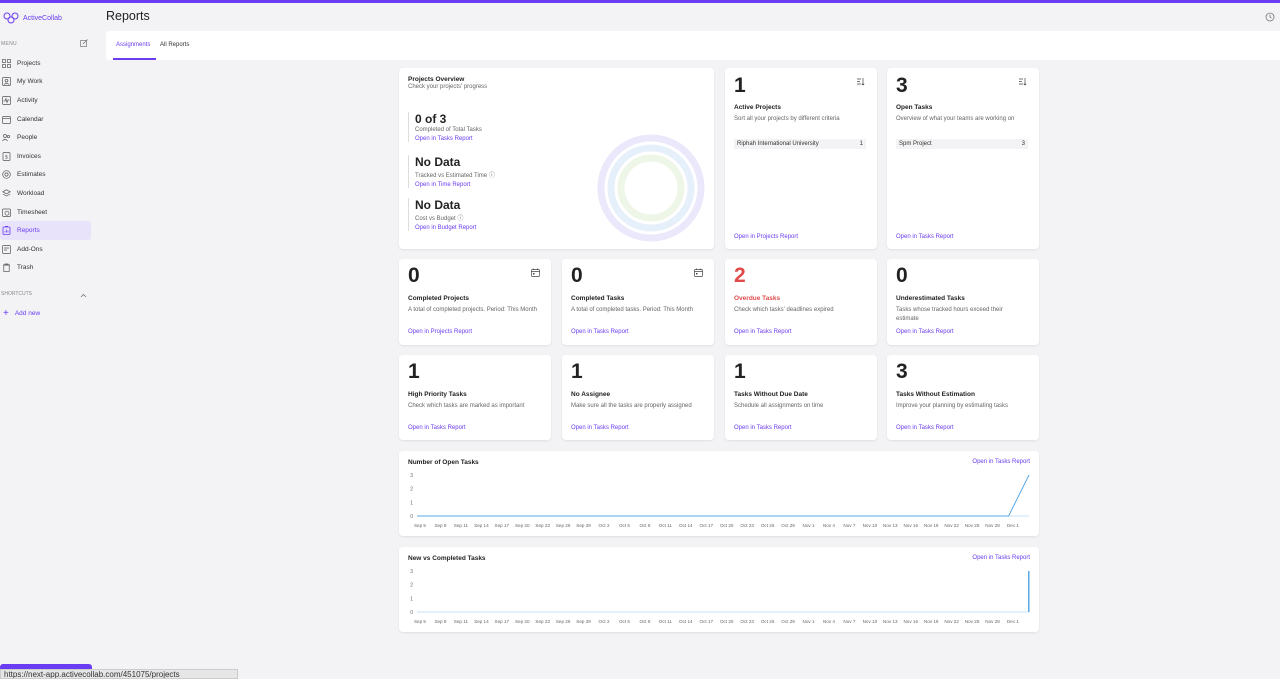 Image resolution: width=1280 pixels, height=679 pixels. I want to click on y-tick-label: 3, so click(411, 476).